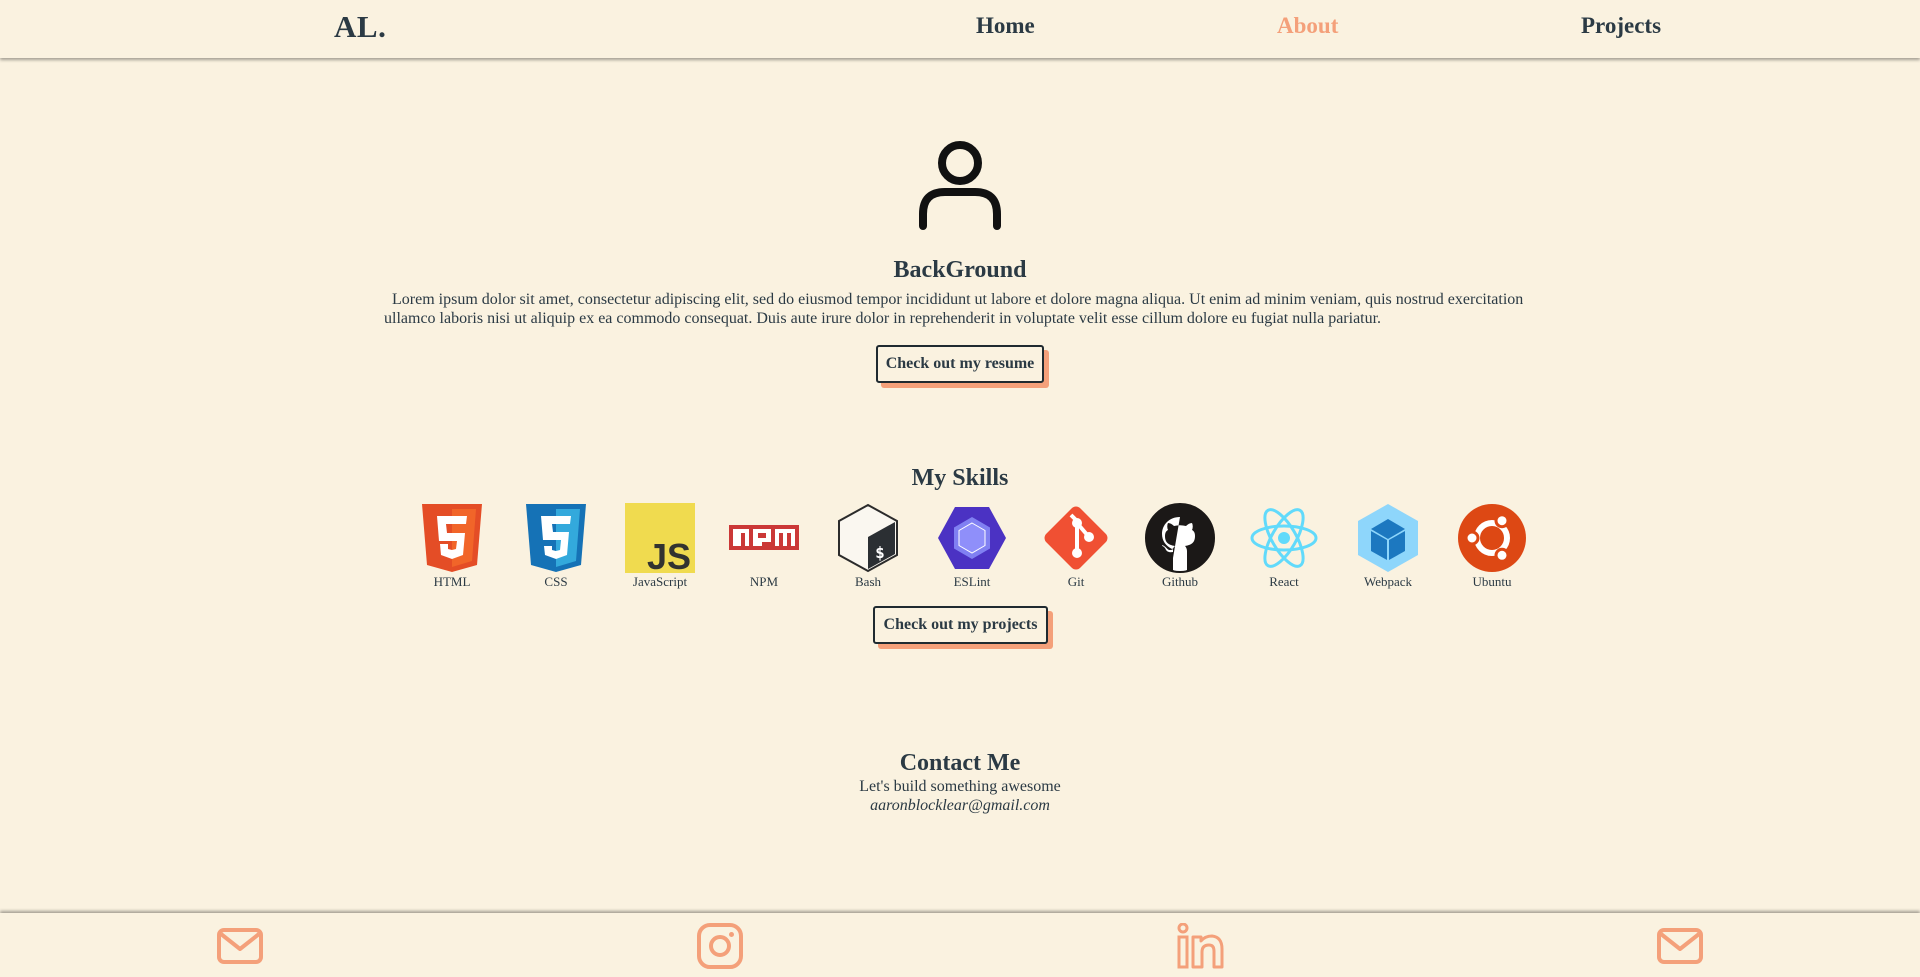 The width and height of the screenshot is (1920, 977). I want to click on contact-title: Contact Me, so click(960, 763).